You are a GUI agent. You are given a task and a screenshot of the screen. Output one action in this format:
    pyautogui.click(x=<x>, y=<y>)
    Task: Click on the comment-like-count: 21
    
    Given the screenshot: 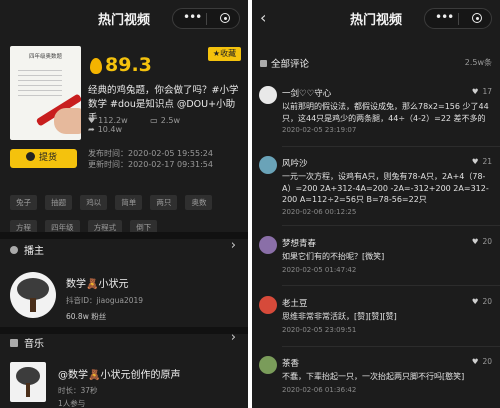 What is the action you would take?
    pyautogui.click(x=487, y=161)
    